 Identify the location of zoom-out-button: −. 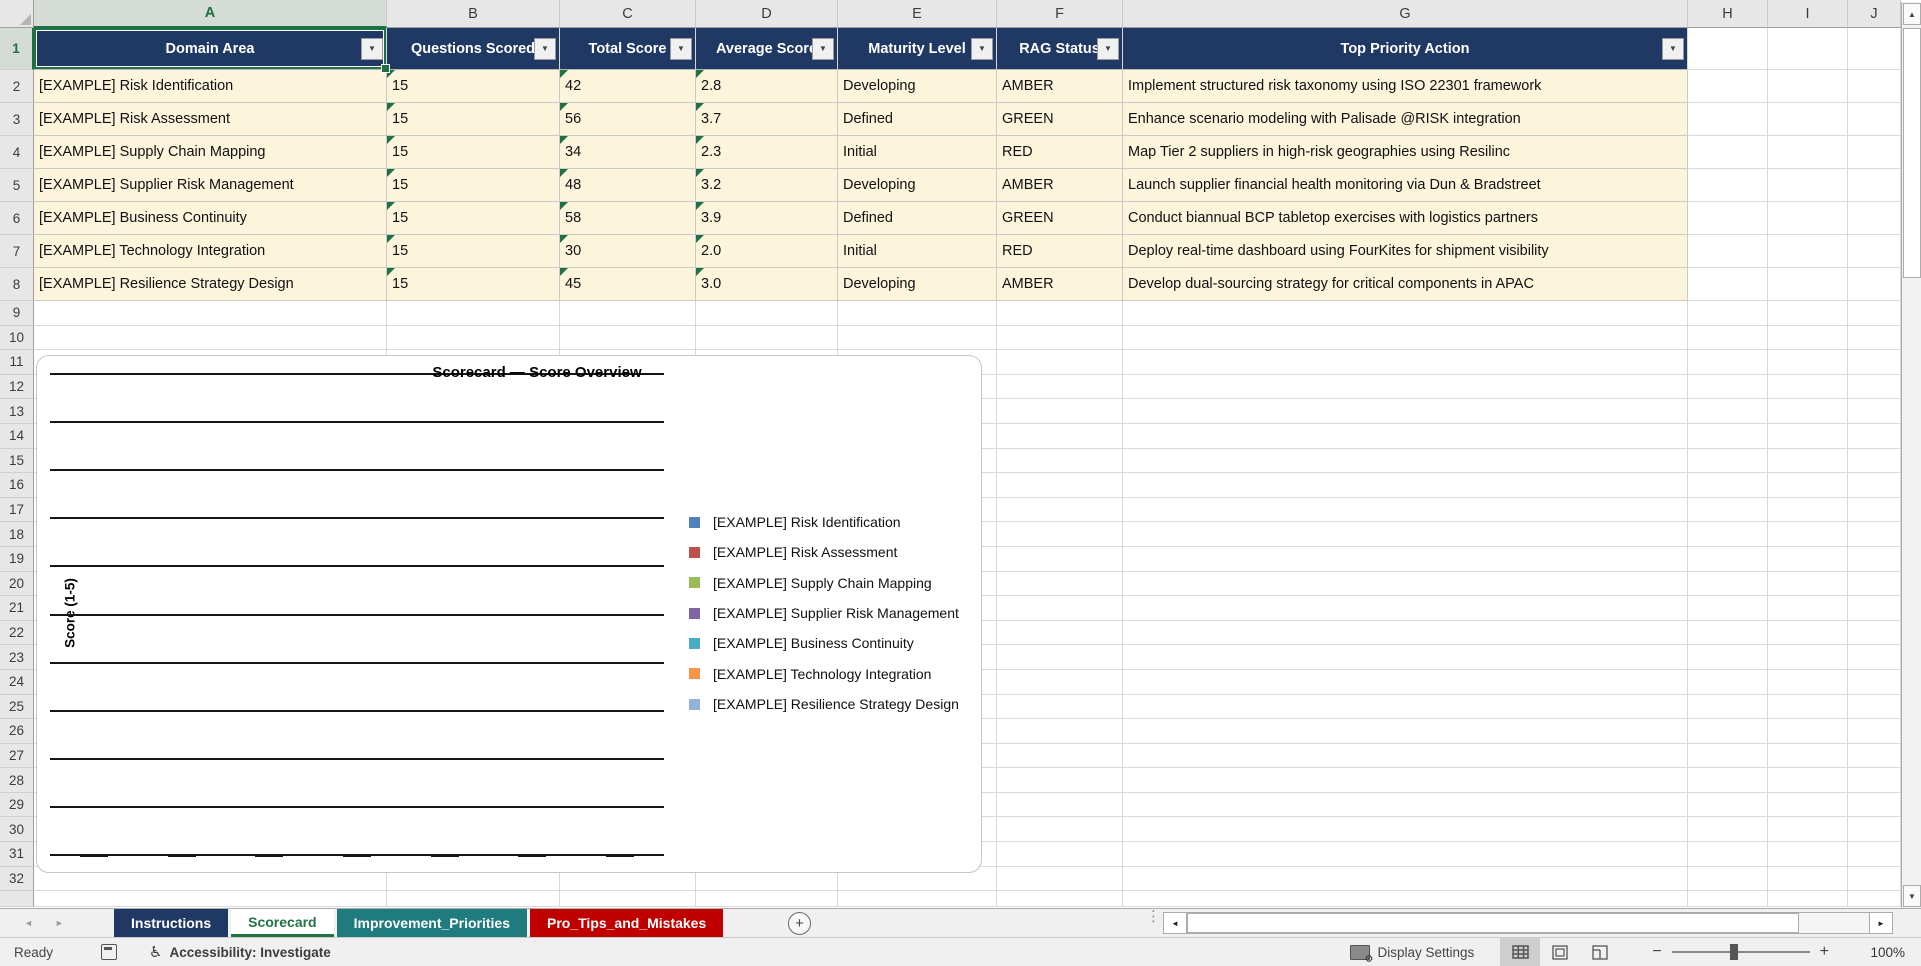
(1656, 952).